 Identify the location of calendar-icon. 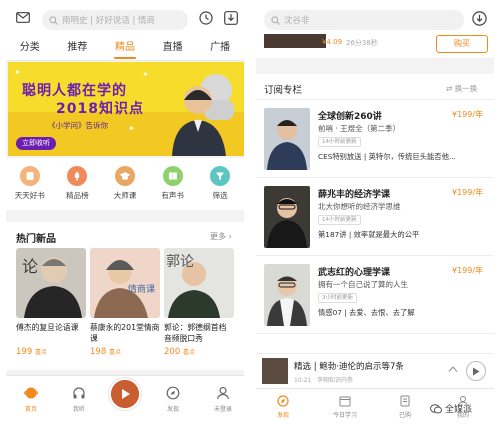
(345, 401).